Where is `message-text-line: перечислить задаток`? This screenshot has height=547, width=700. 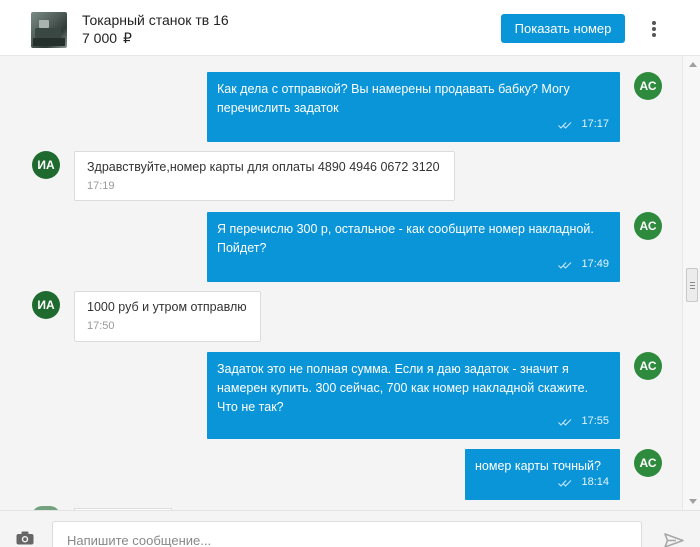
message-text-line: перечислить задаток is located at coordinates (278, 108).